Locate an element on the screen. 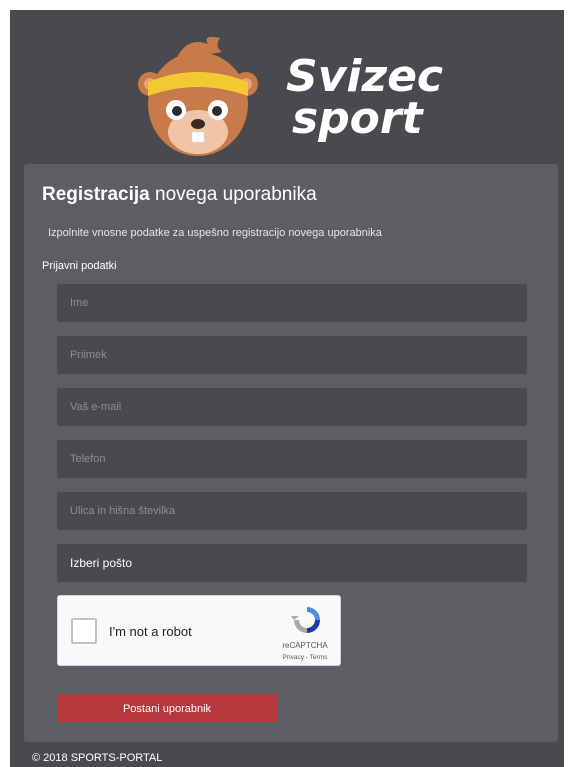  site-logo: Svizec sport is located at coordinates (291, 102).